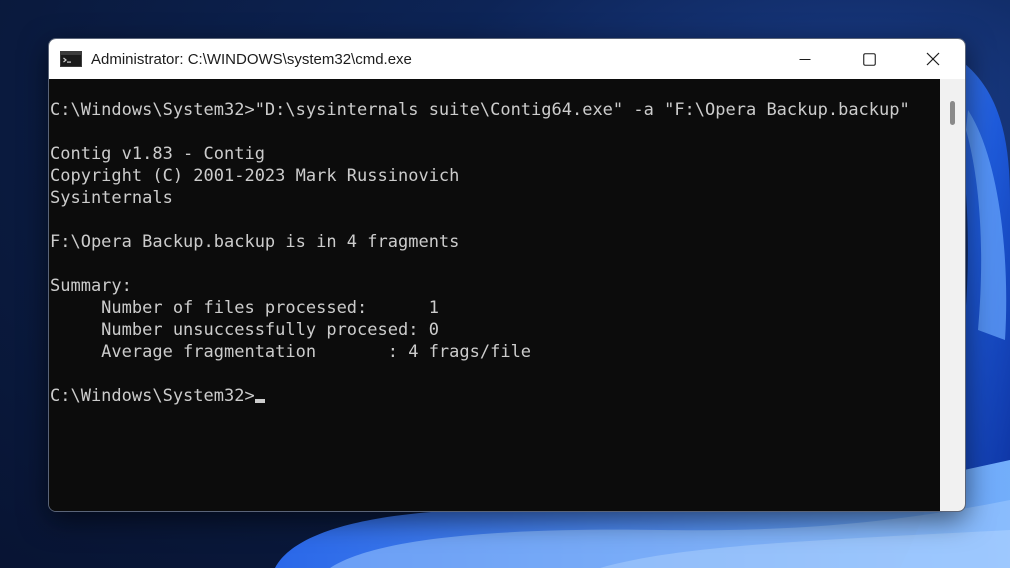 Image resolution: width=1010 pixels, height=568 pixels. I want to click on maximize-button, so click(869, 59).